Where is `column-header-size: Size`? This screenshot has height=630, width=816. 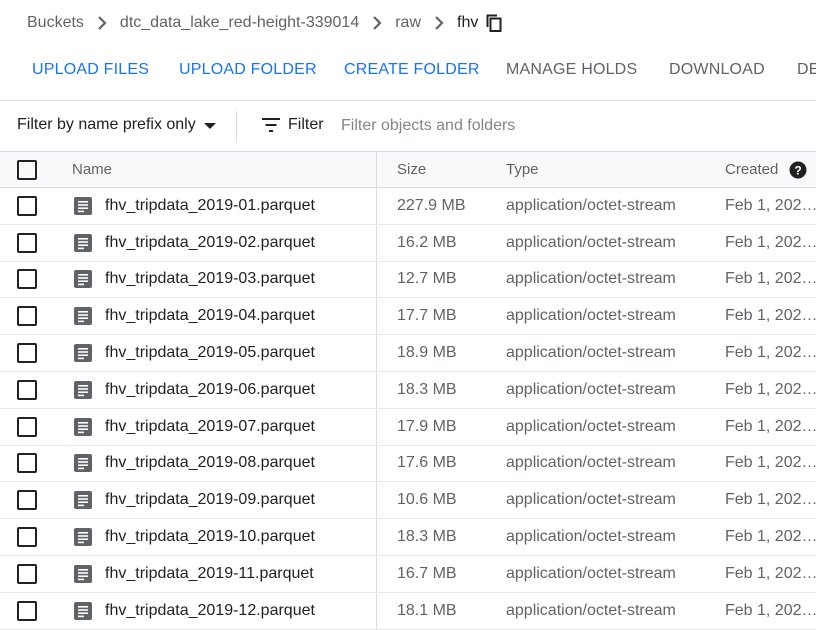
column-header-size: Size is located at coordinates (411, 169).